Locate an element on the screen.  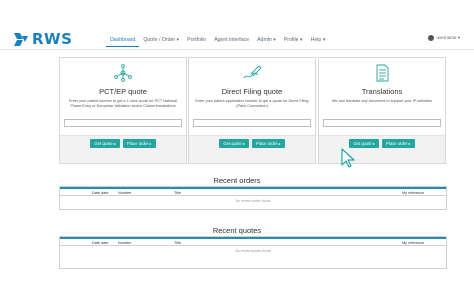
user-menu: username ▾ is located at coordinates (444, 38).